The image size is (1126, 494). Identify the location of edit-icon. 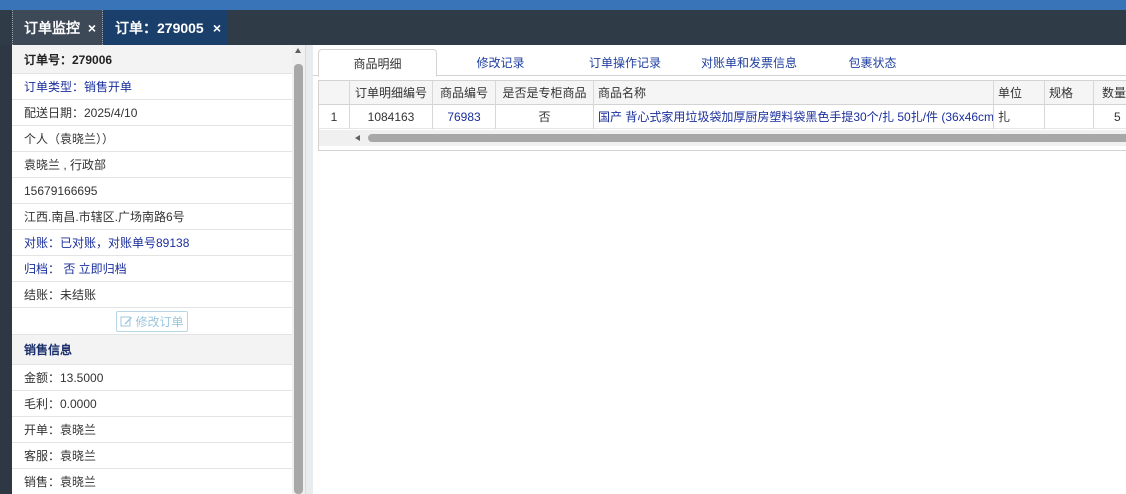
(126, 321).